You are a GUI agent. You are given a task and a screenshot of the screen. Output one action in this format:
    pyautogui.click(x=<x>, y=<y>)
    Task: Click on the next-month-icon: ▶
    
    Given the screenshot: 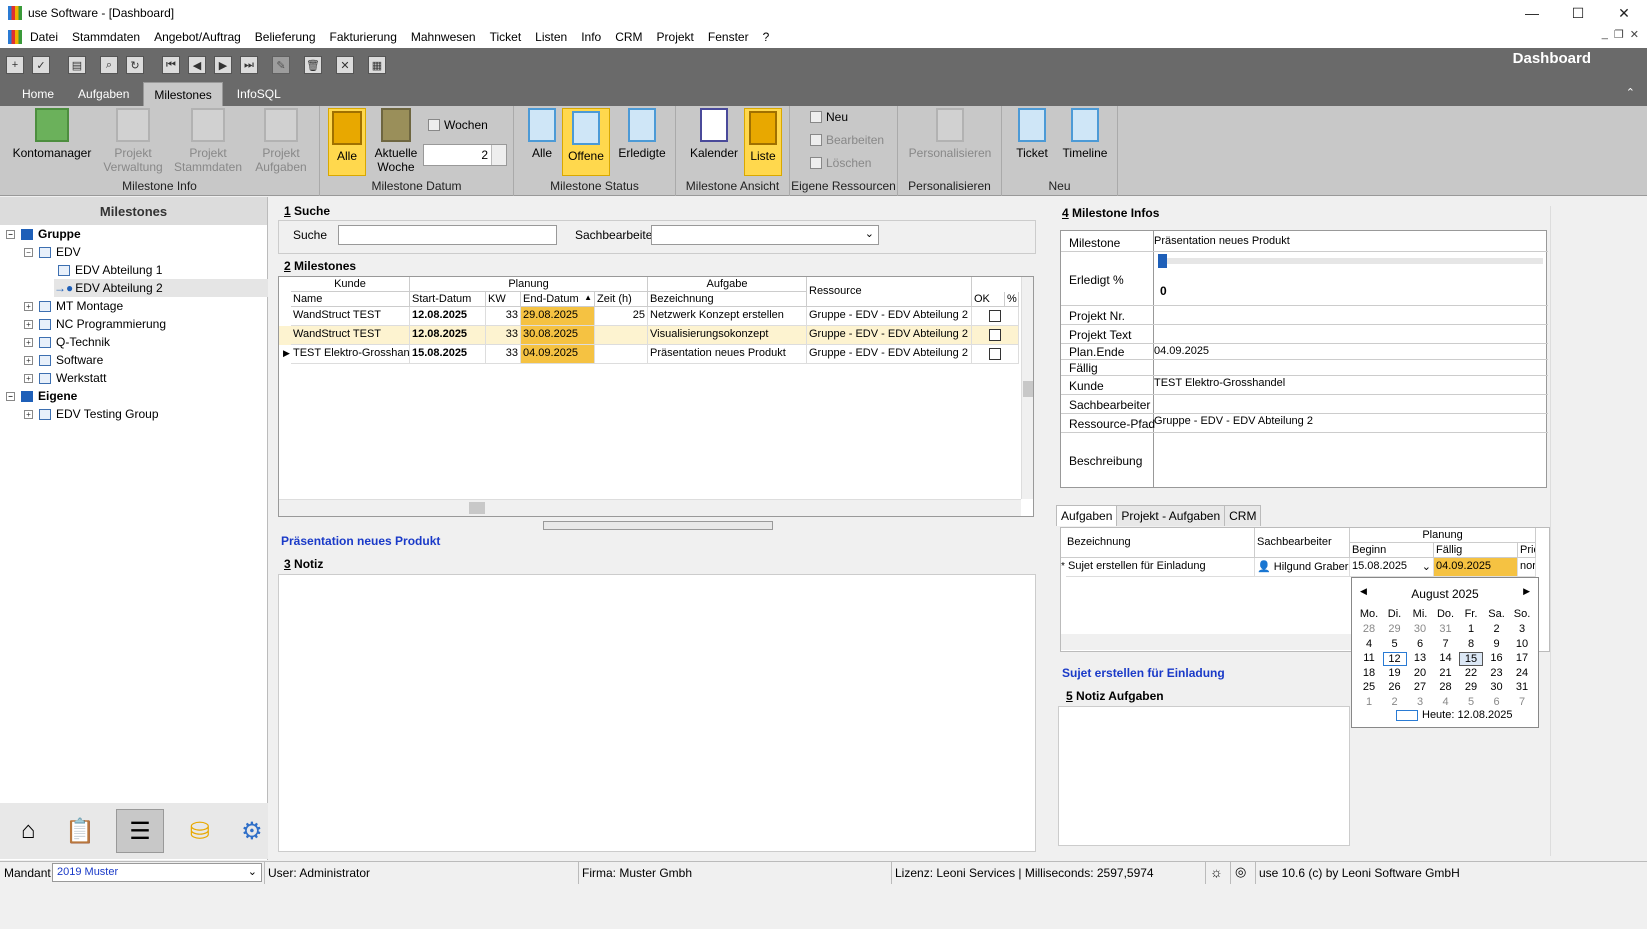 What is the action you would take?
    pyautogui.click(x=1526, y=591)
    